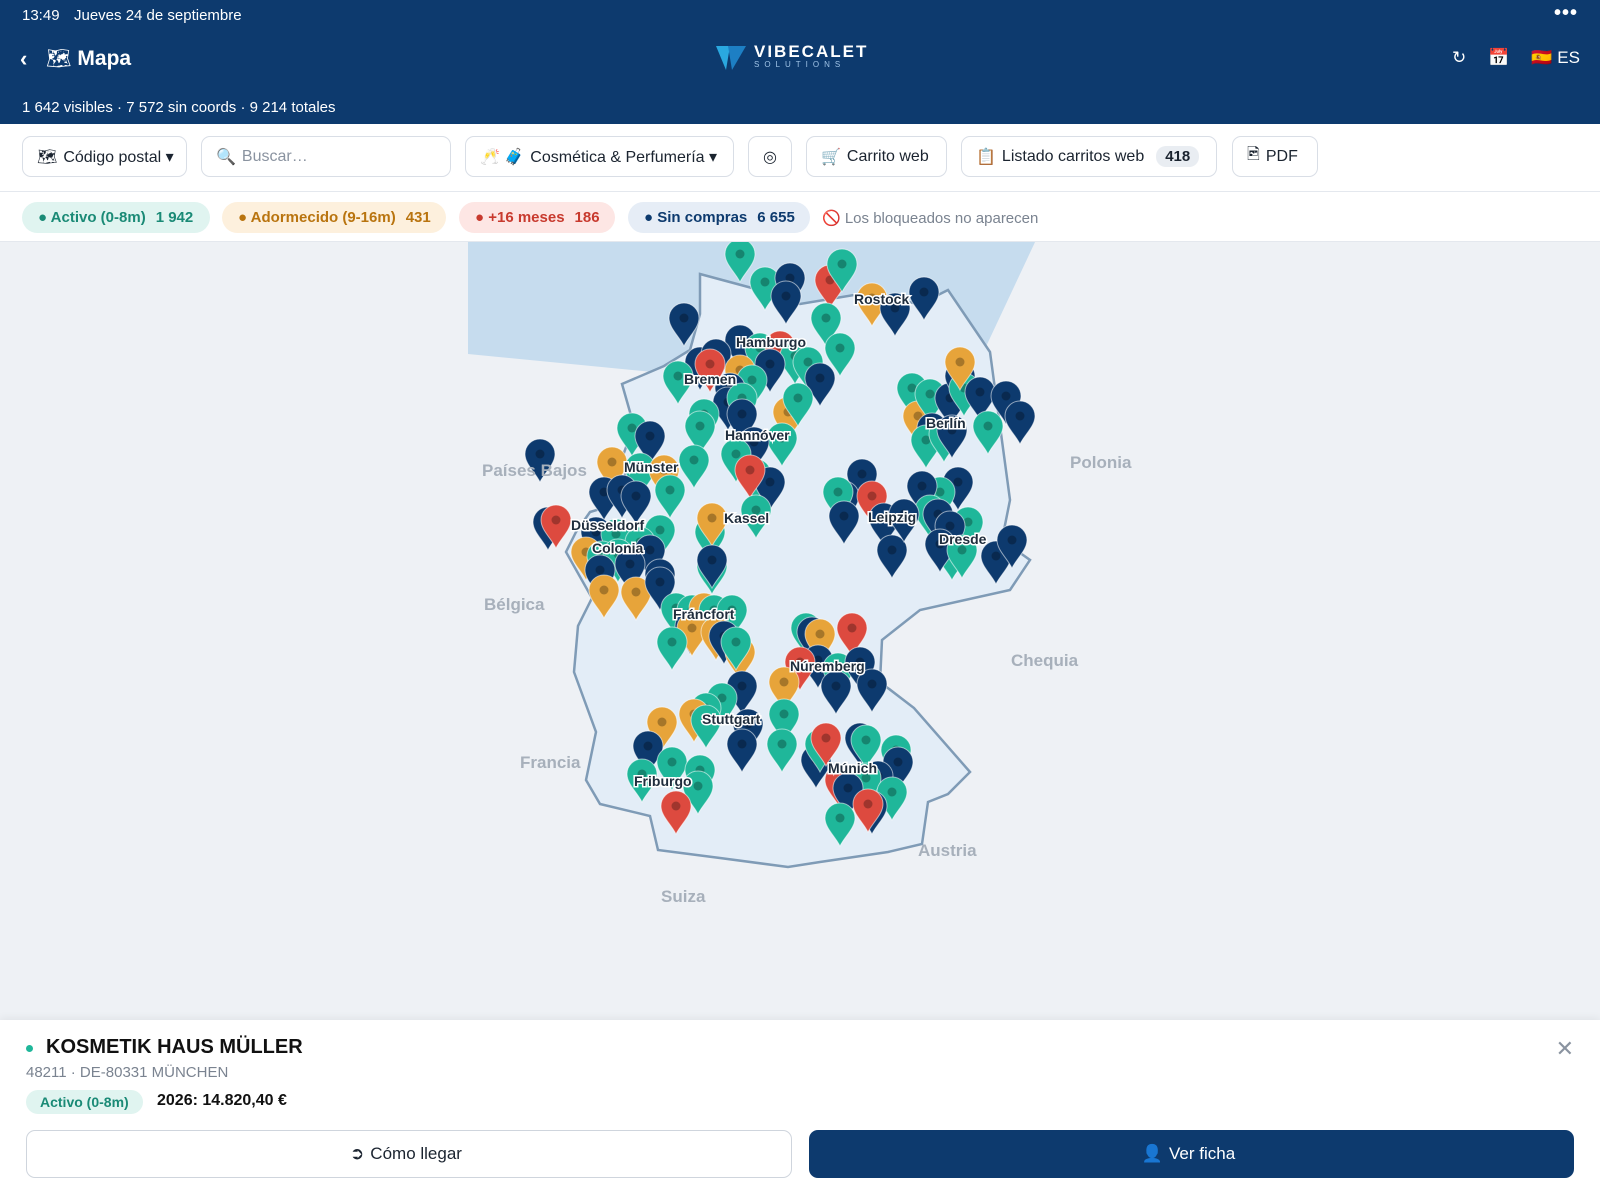  I want to click on view-profile-label: Ver ficha, so click(1202, 1153).